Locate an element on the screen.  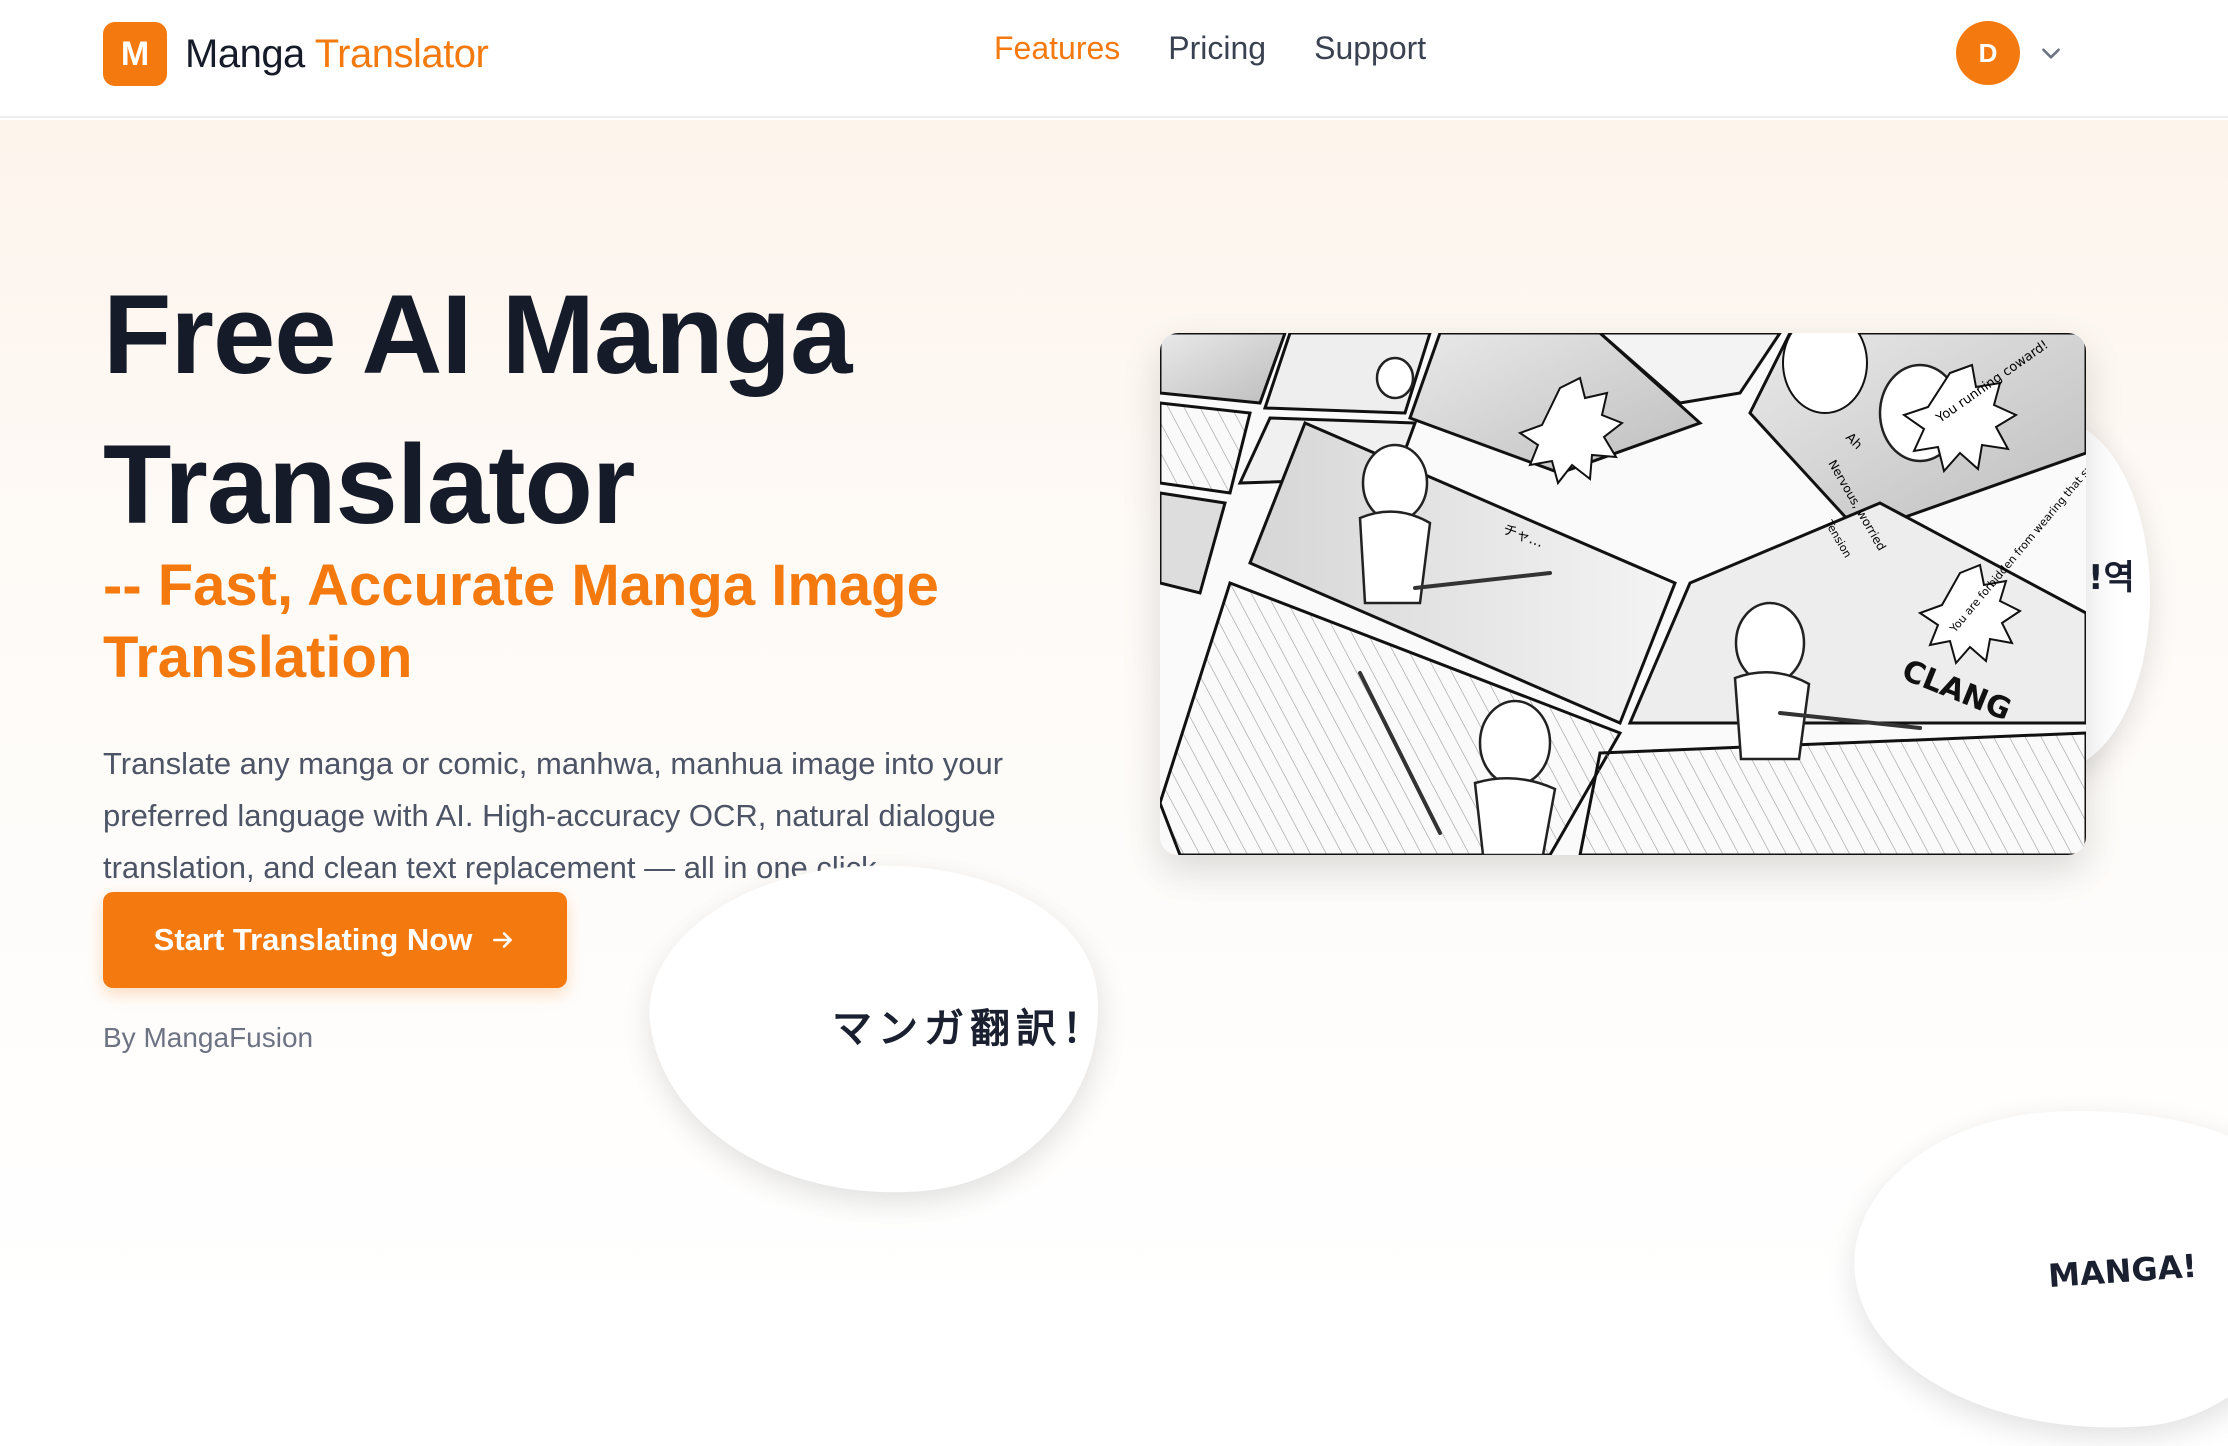
user-avatar: D is located at coordinates (1988, 53).